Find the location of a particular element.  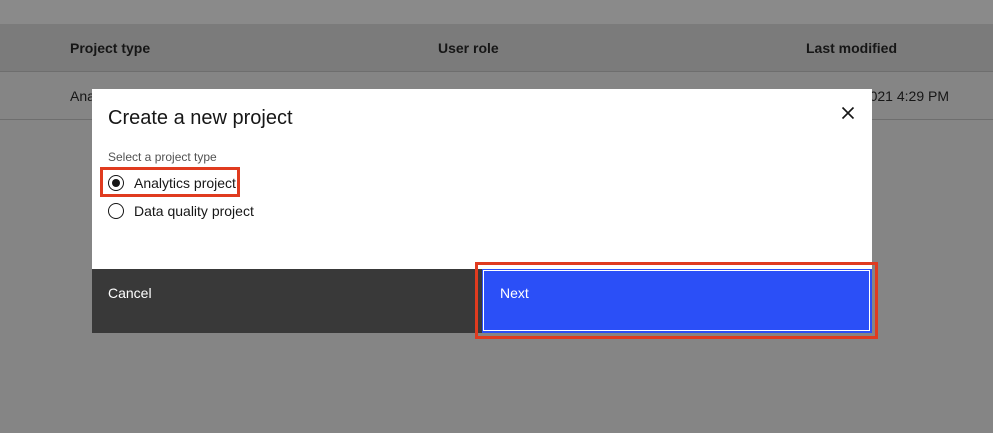

close-button is located at coordinates (848, 113).